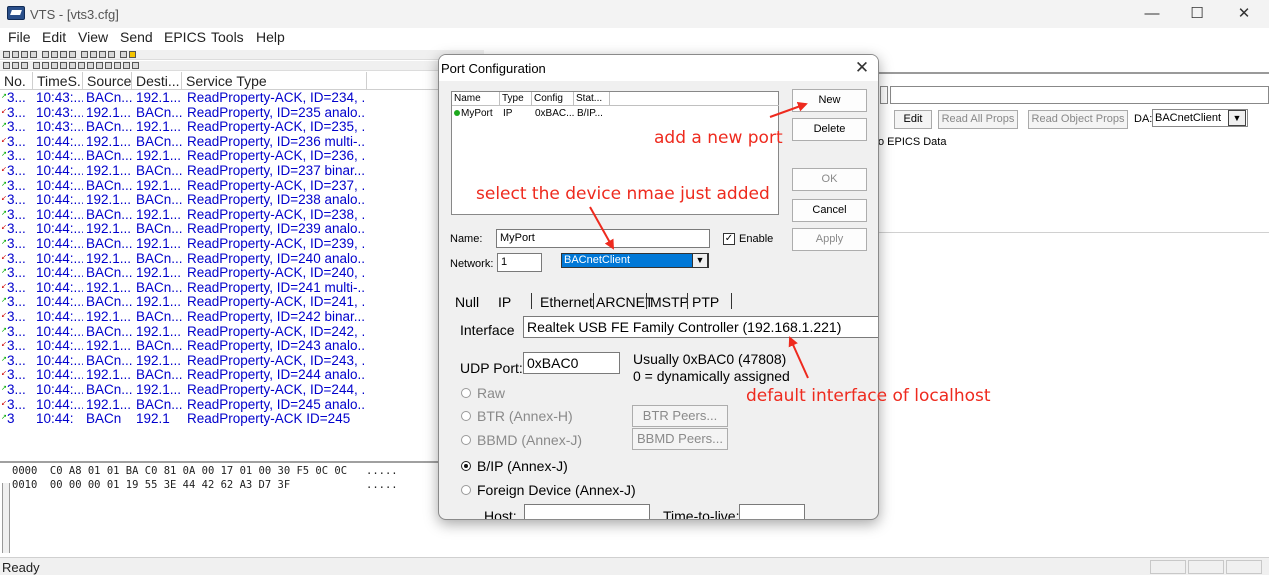 This screenshot has width=1269, height=575. Describe the element at coordinates (72, 54) in the screenshot. I see `forward-icon` at that location.